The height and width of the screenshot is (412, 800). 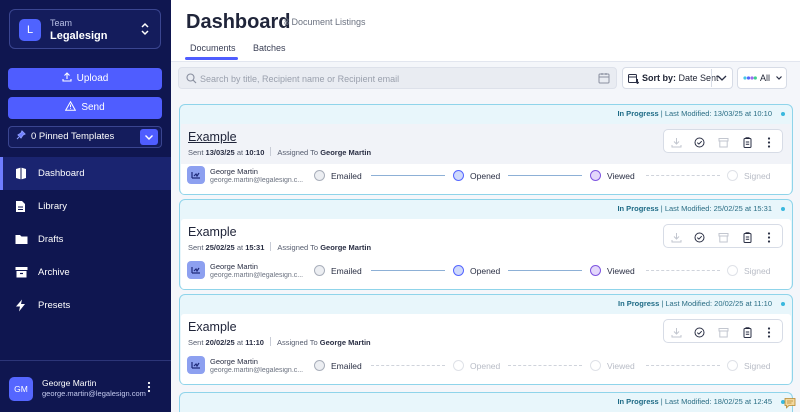 I want to click on recipient-avatar, so click(x=196, y=270).